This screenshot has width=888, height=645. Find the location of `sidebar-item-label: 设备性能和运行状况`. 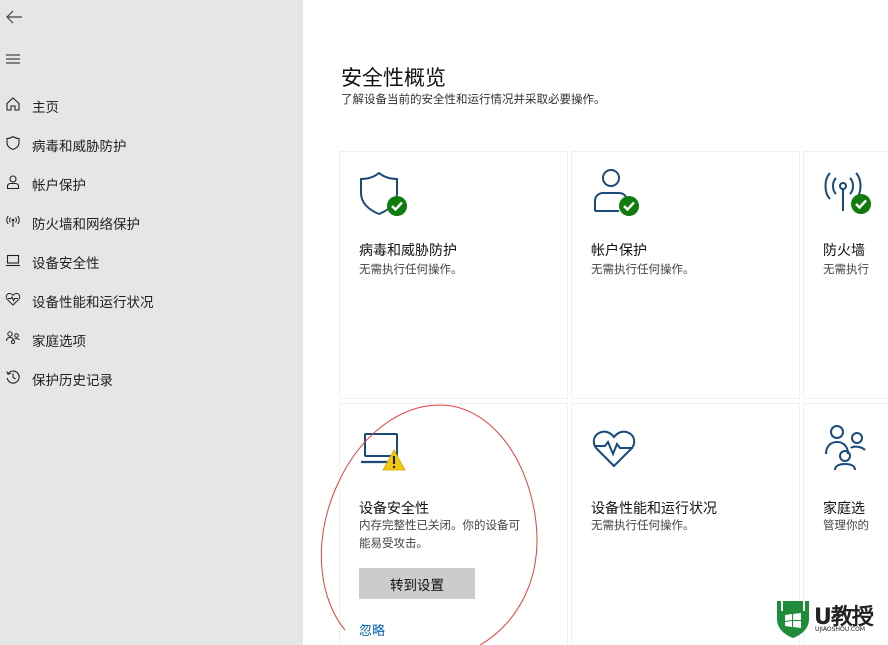

sidebar-item-label: 设备性能和运行状况 is located at coordinates (93, 303).